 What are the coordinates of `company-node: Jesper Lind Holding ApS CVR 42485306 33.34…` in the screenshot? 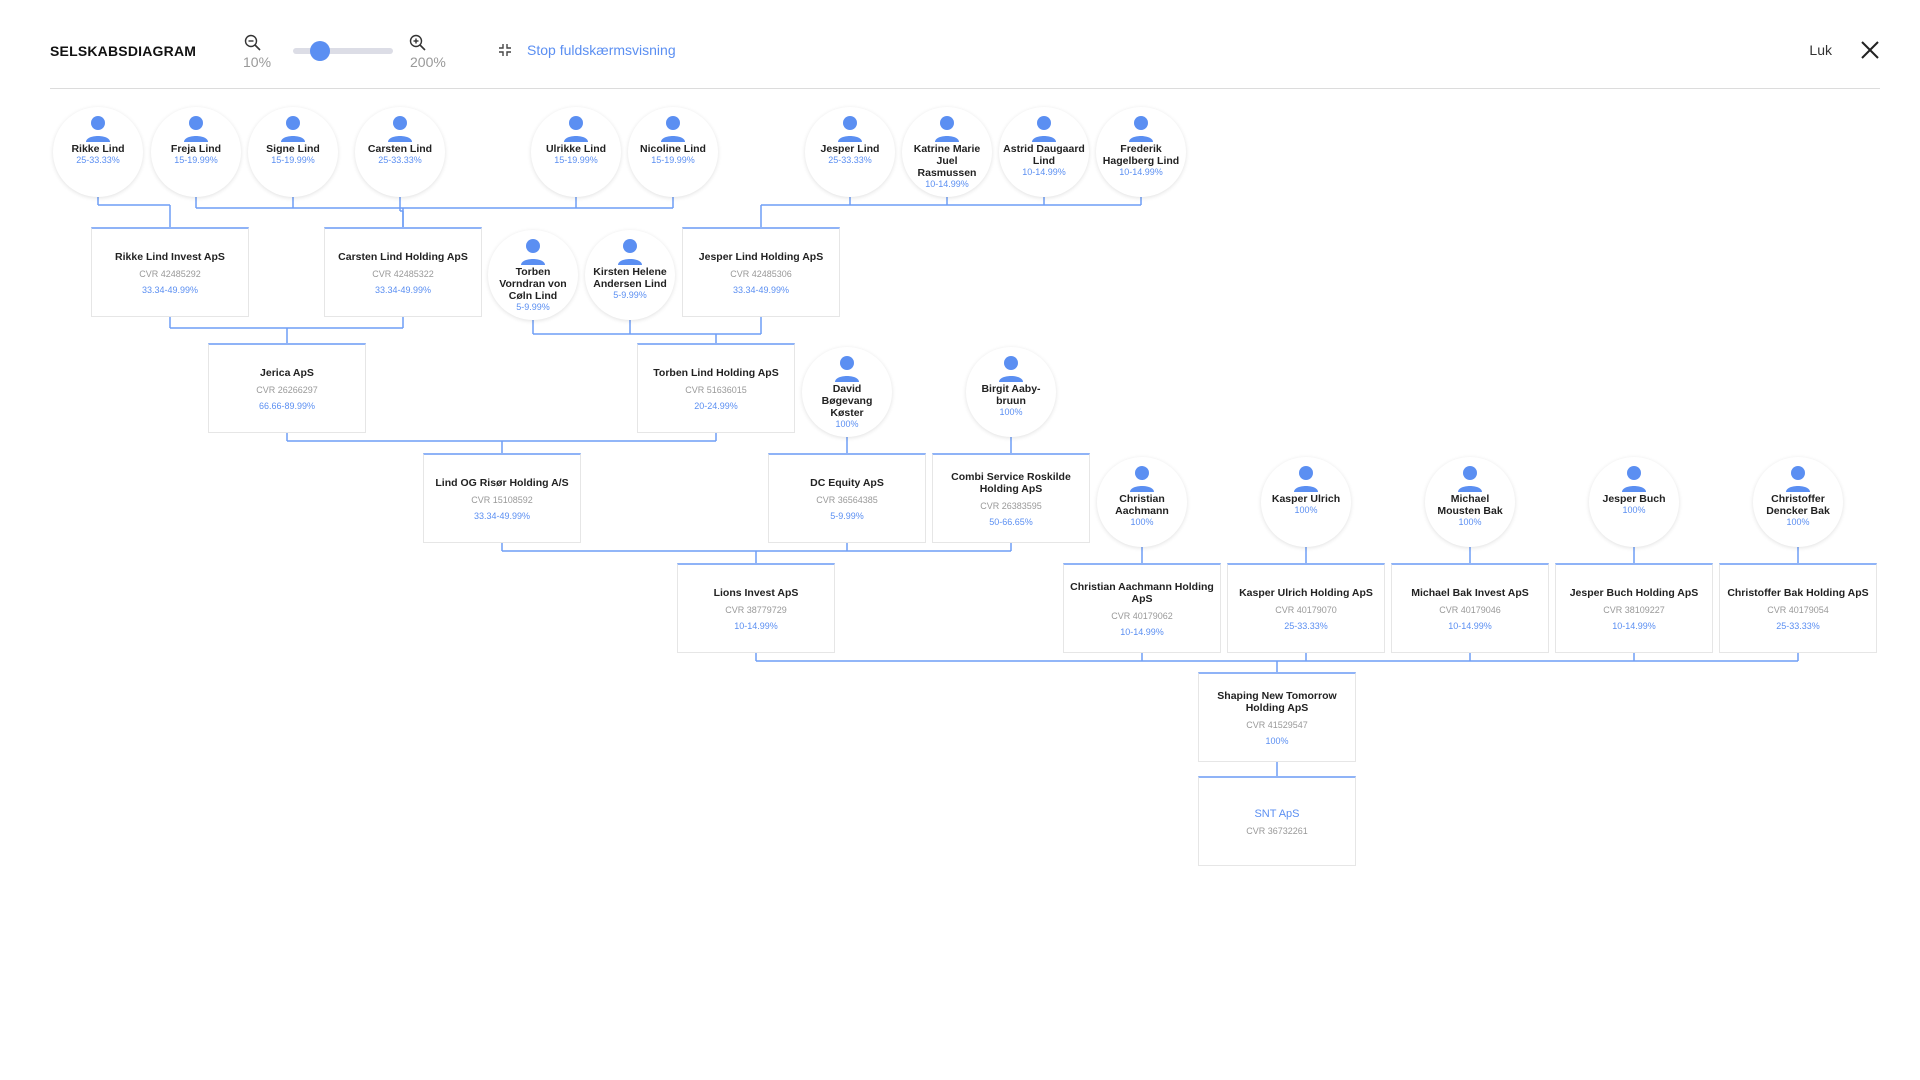 It's located at (761, 272).